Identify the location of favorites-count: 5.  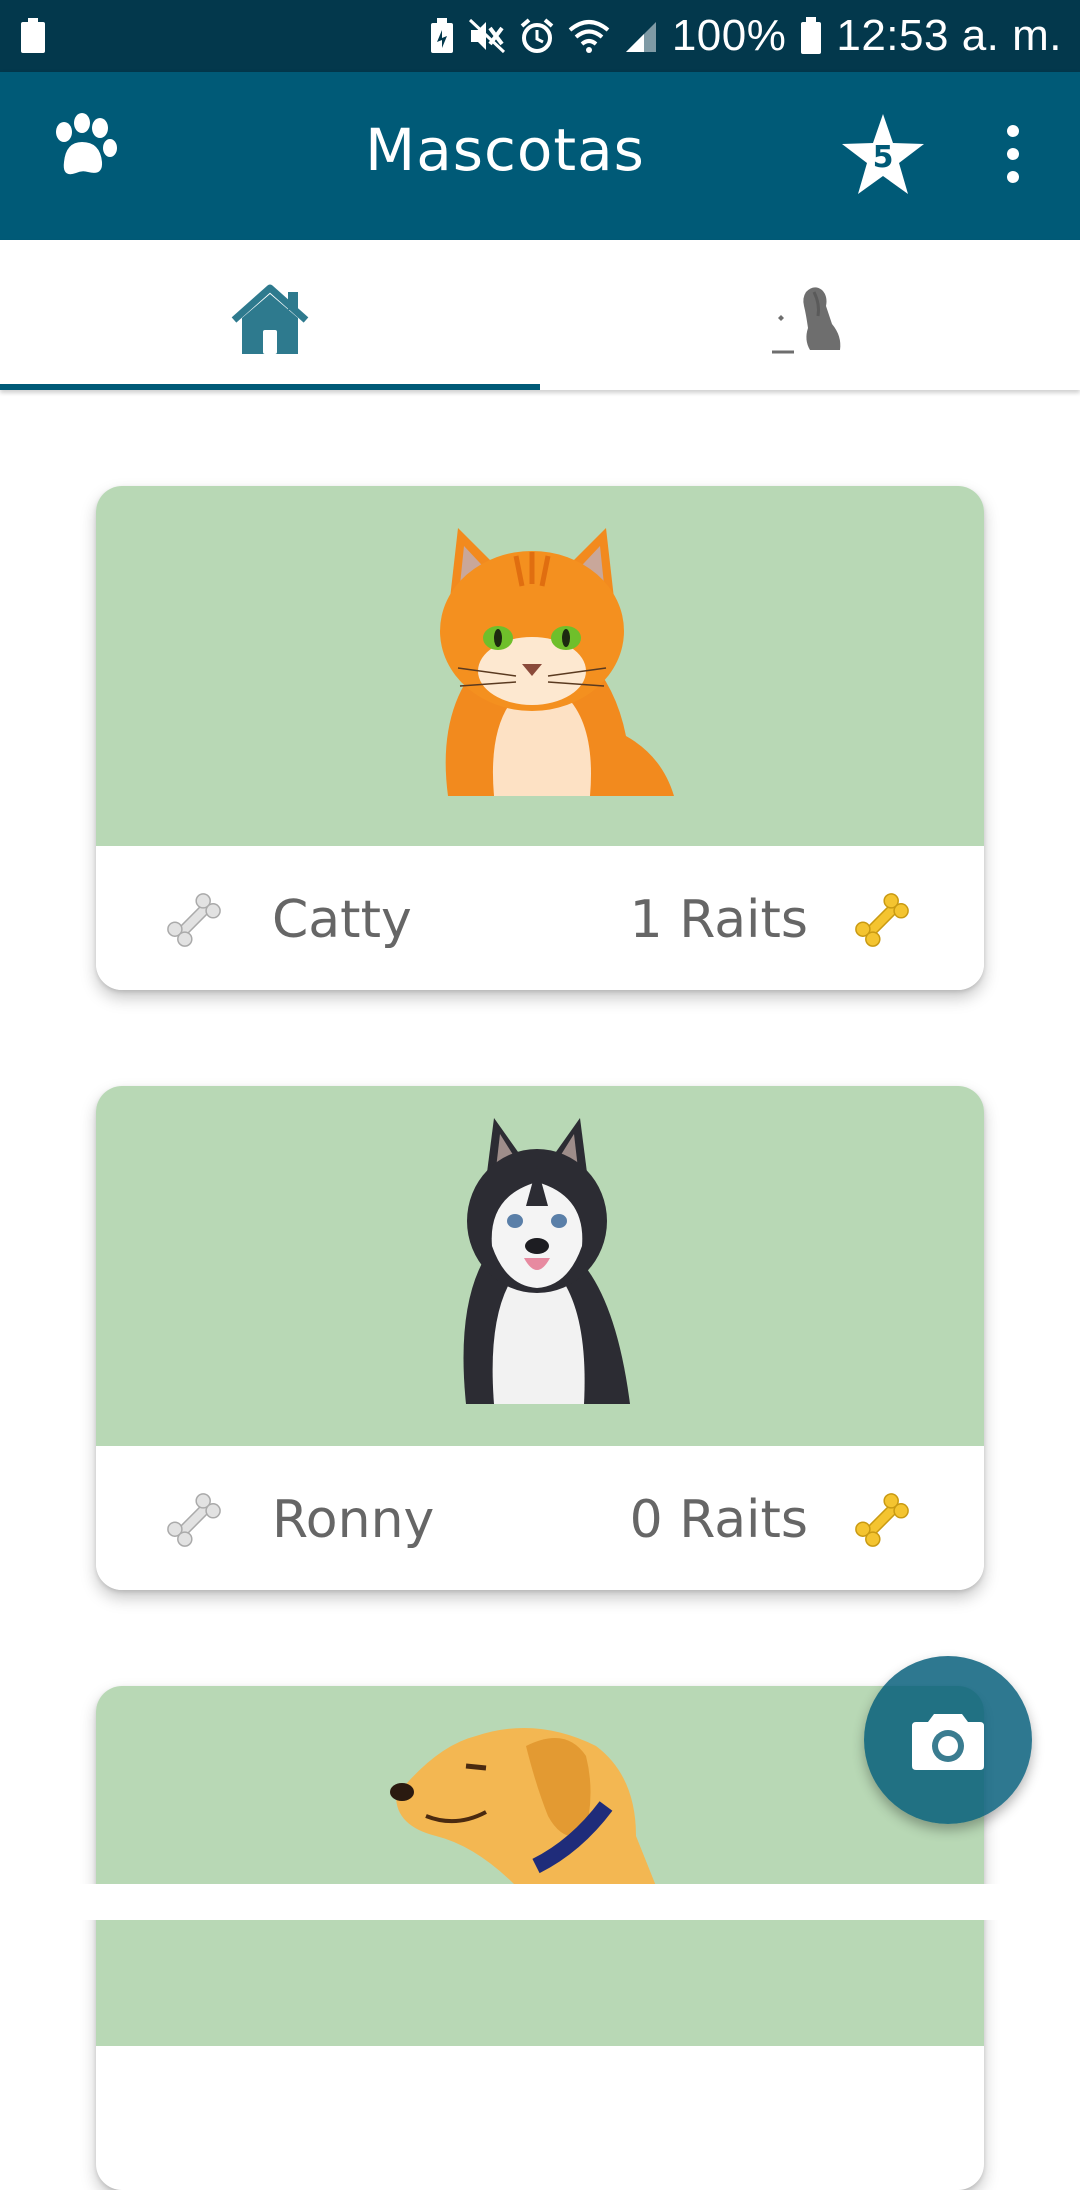
(883, 157).